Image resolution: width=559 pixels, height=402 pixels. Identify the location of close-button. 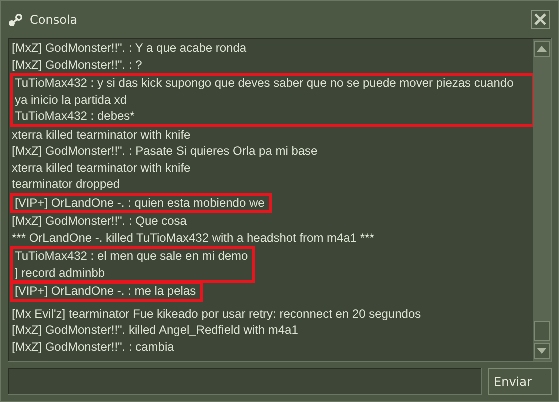
(540, 19).